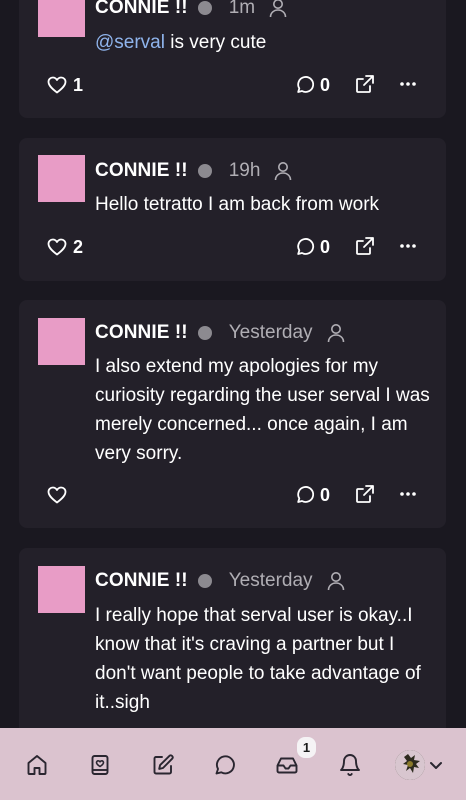  I want to click on post-actions: 0, so click(232, 495).